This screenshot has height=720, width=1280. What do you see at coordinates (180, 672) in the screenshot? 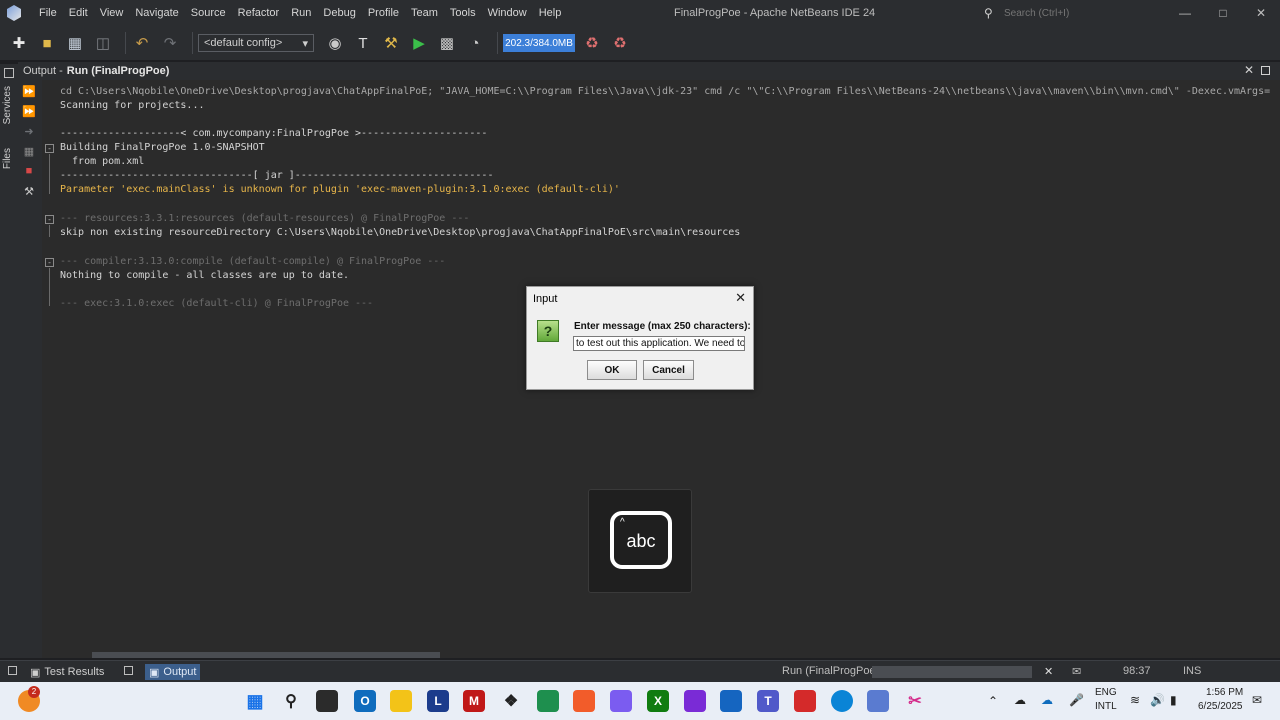
I see `tab-output-label: Output` at bounding box center [180, 672].